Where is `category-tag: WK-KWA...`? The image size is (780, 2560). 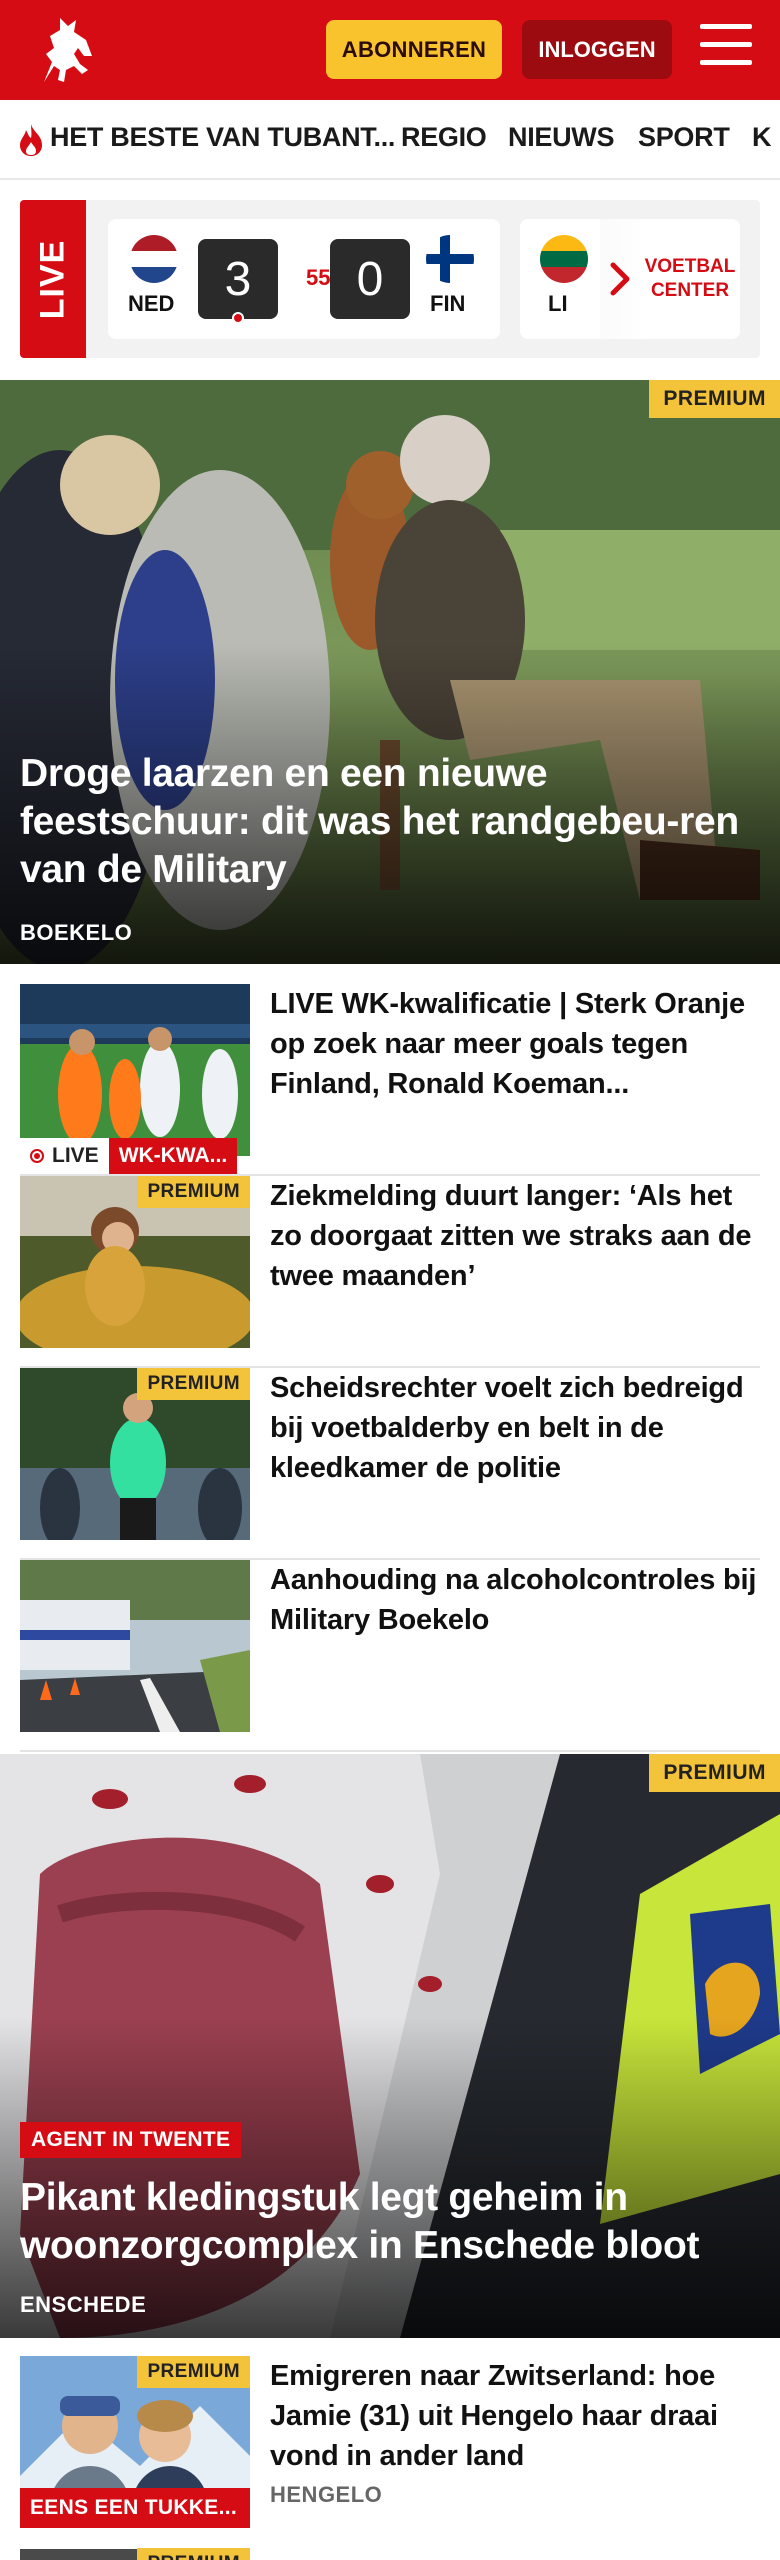 category-tag: WK-KWA... is located at coordinates (173, 1156).